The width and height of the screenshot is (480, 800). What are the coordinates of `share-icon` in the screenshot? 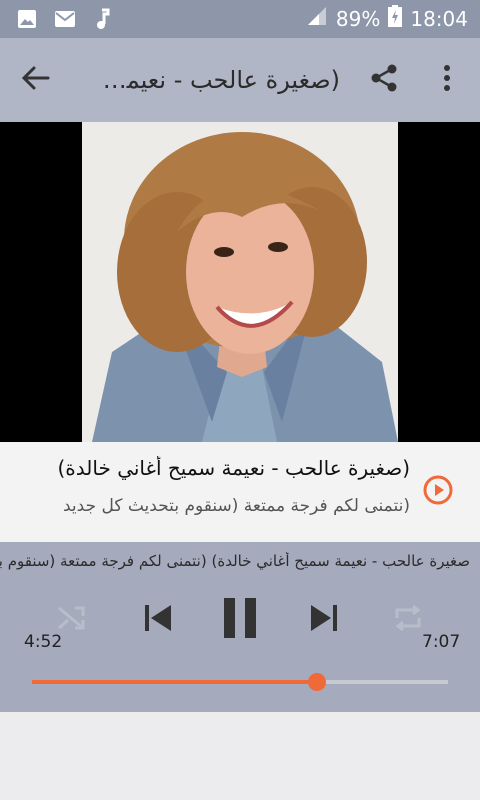 It's located at (384, 80).